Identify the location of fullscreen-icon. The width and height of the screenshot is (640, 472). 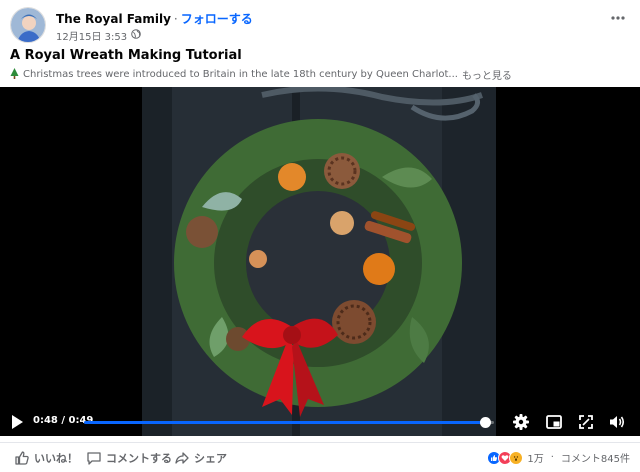
(586, 422).